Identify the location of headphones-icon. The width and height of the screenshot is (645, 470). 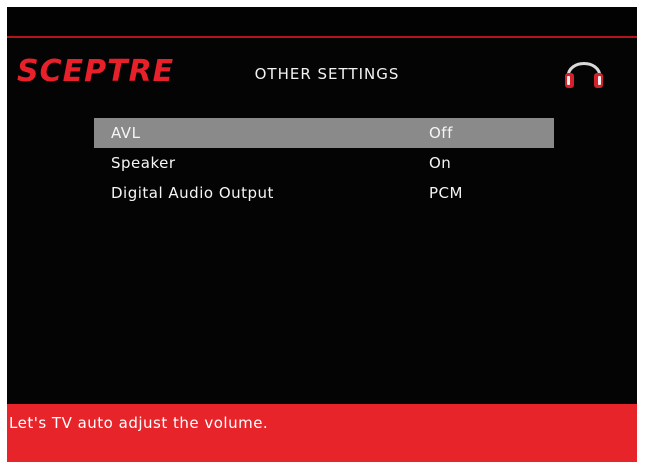
(584, 75).